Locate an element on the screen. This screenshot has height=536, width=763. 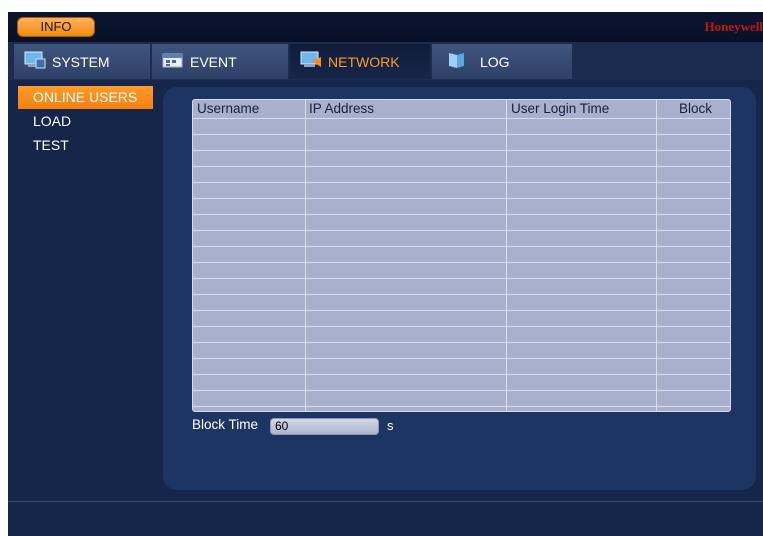
tab-network-label: NETWORK is located at coordinates (364, 61).